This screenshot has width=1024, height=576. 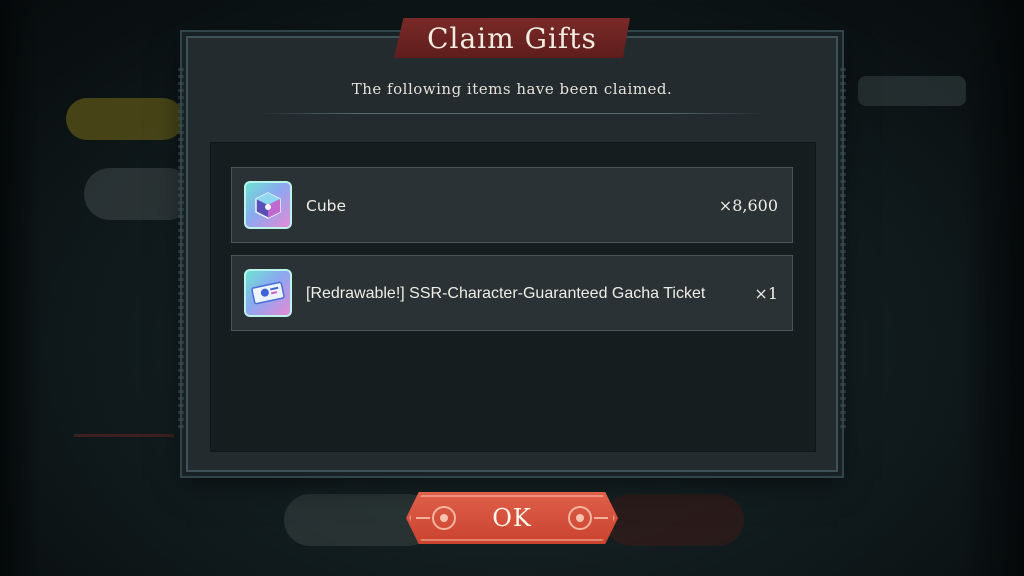 What do you see at coordinates (580, 518) in the screenshot?
I see `ok-right-ornament-icon` at bounding box center [580, 518].